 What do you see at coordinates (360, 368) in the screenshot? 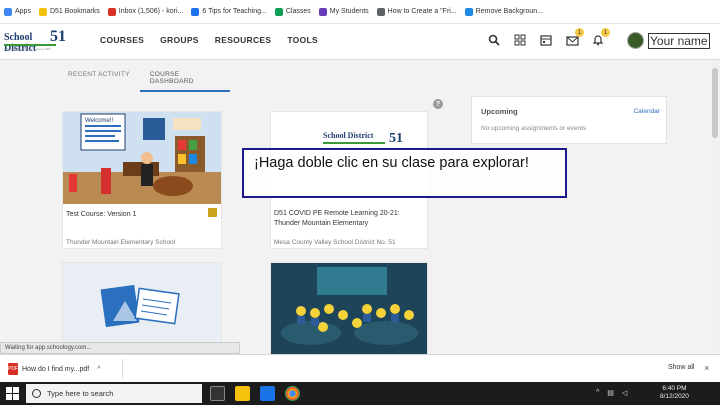
I see `download-shelf: PDF How do I find my...pdf ^ Show all ×` at bounding box center [360, 368].